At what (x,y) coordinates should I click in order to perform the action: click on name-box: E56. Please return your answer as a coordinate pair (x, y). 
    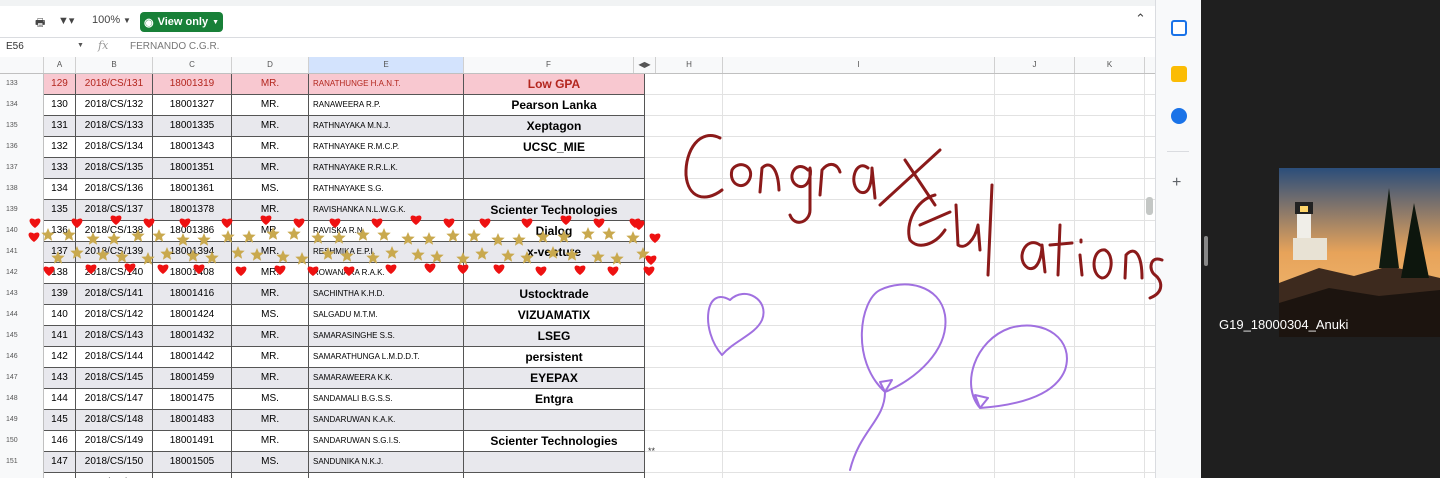
    Looking at the image, I should click on (46, 46).